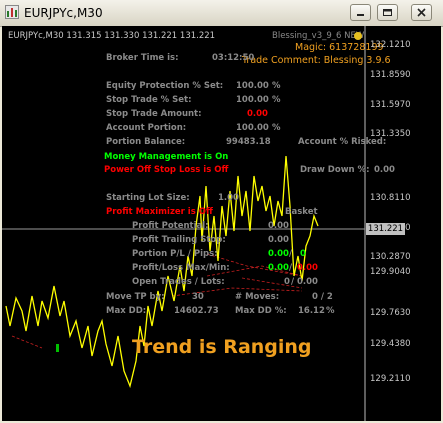  What do you see at coordinates (181, 268) in the screenshot?
I see `profit-loss-label: Profit/Loss Max/Min:` at bounding box center [181, 268].